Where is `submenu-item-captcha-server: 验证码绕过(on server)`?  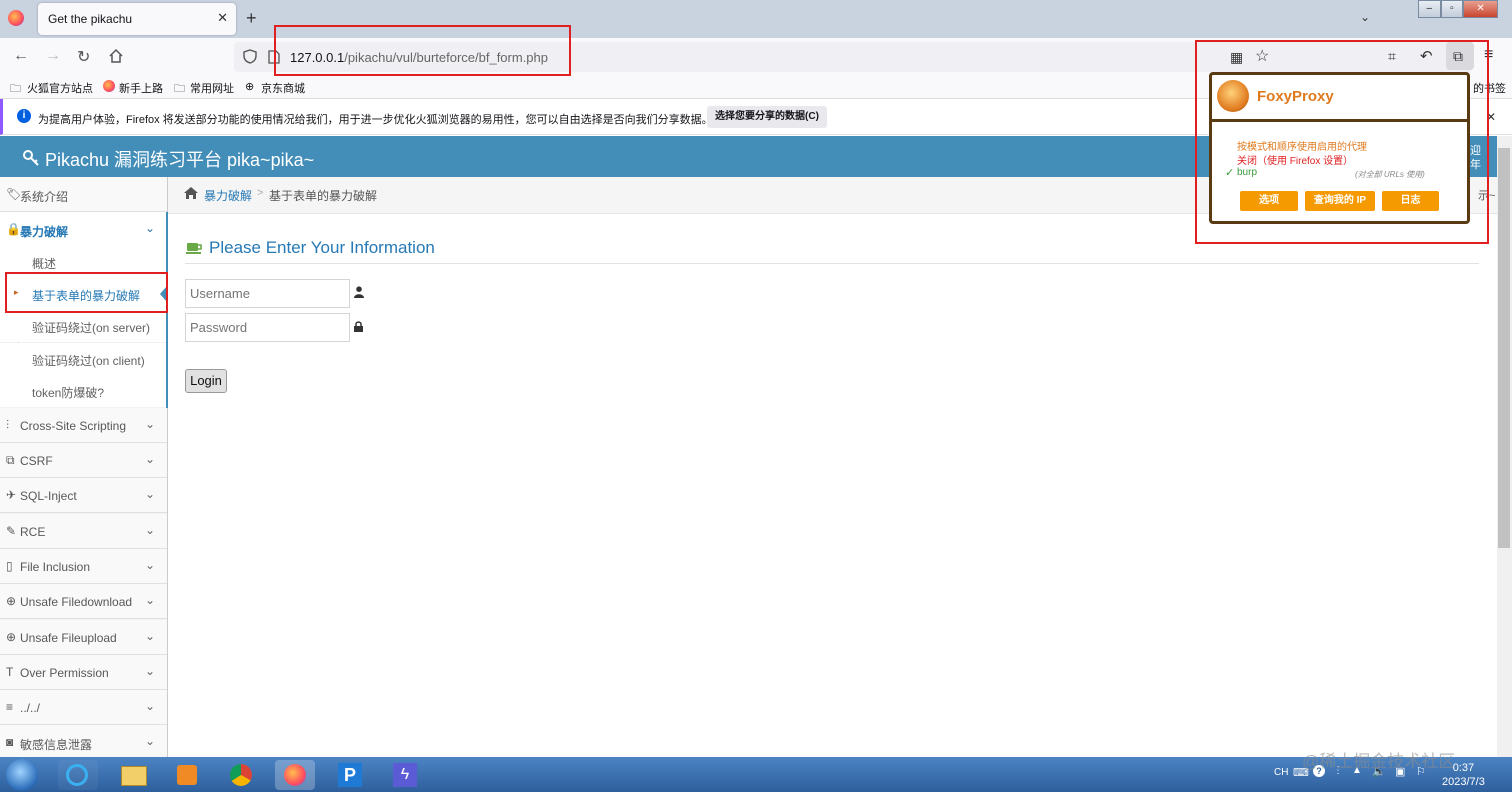
submenu-item-captcha-server: 验证码绕过(on server) is located at coordinates (83, 326).